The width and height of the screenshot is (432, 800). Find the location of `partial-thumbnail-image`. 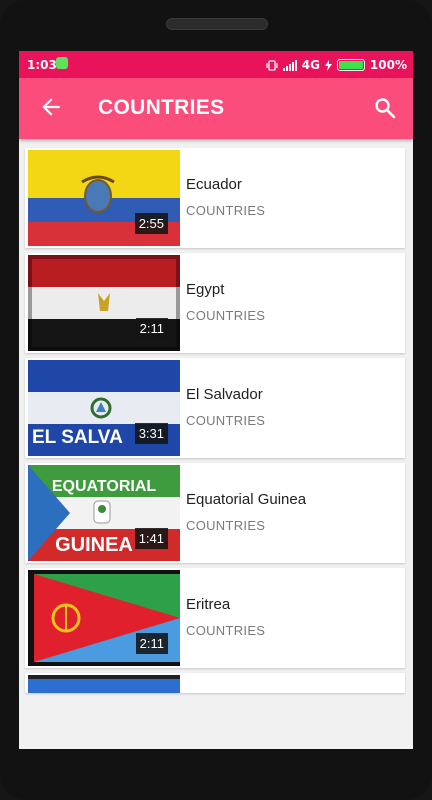

partial-thumbnail-image is located at coordinates (104, 684).